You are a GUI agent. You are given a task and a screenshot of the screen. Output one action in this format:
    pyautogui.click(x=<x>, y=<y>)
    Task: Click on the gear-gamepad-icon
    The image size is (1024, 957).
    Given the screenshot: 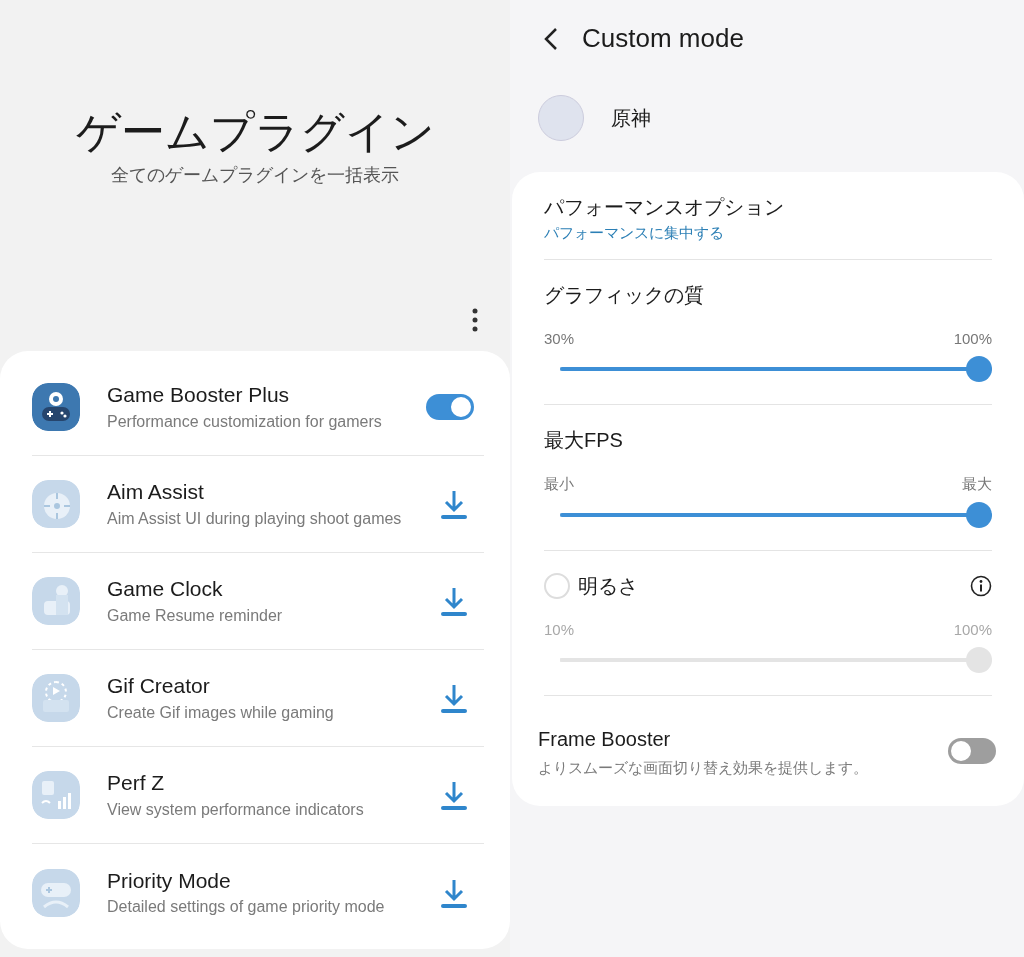 What is the action you would take?
    pyautogui.click(x=56, y=407)
    